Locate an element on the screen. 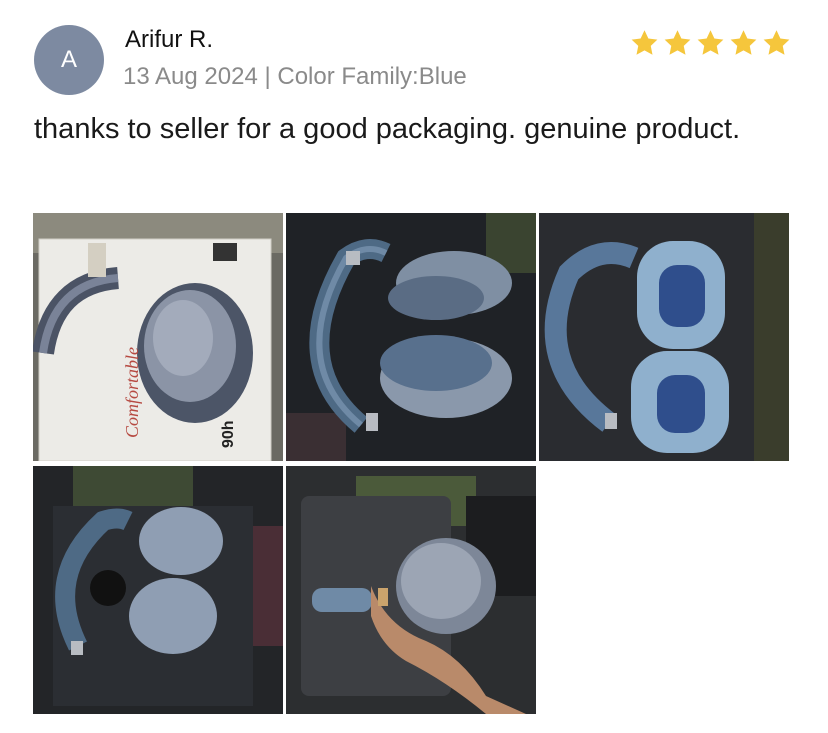  review-meta: 13 Aug 2024 | Color Family:Blue is located at coordinates (295, 76).